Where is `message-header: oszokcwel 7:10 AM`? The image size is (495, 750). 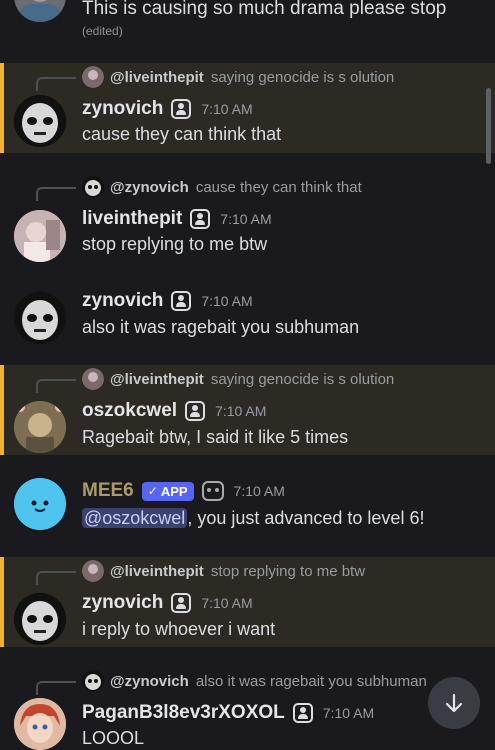
message-header: oszokcwel 7:10 AM is located at coordinates (174, 411).